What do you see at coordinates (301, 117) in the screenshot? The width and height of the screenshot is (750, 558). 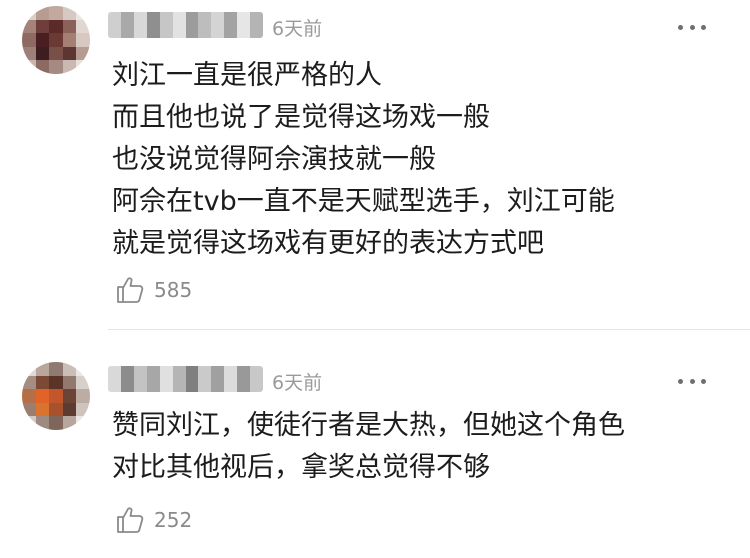 I see `comment-line: 而且他也说了是觉得这场戏一般` at bounding box center [301, 117].